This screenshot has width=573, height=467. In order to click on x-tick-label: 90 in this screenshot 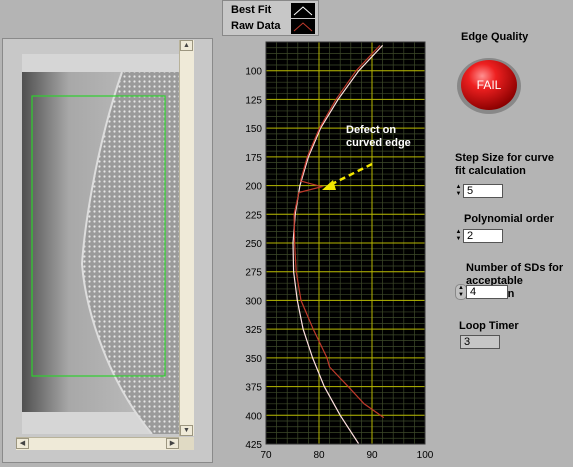, I will do `click(372, 455)`.